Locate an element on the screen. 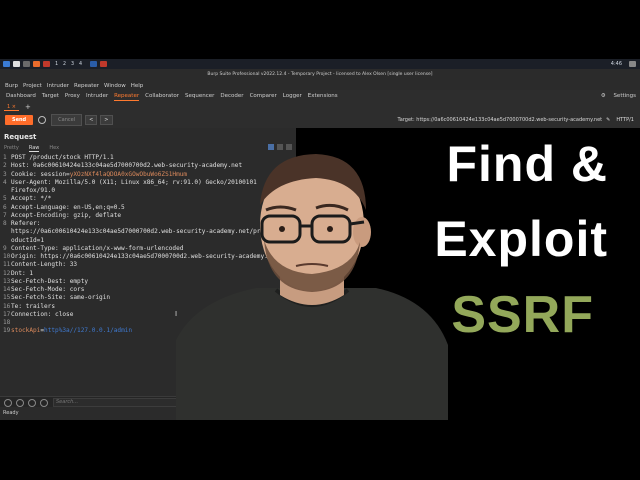 Image resolution: width=640 pixels, height=480 pixels. line-text: Accept: */* is located at coordinates (31, 199).